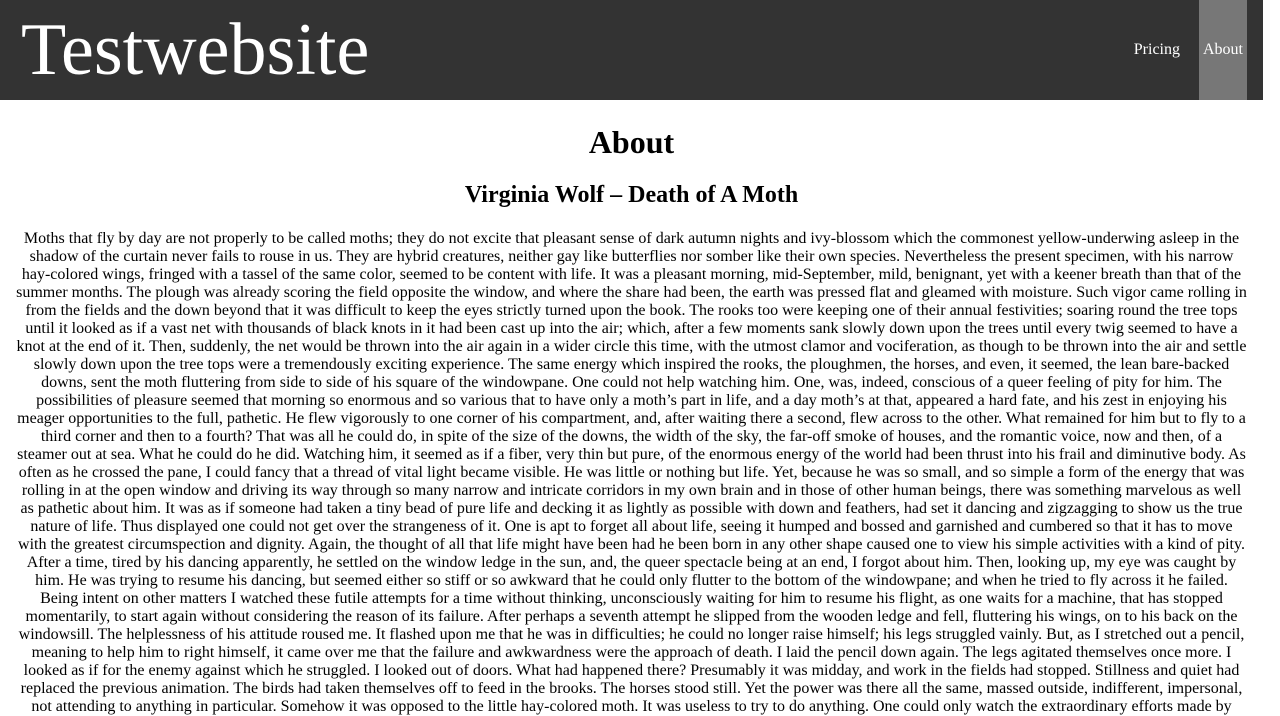 The image size is (1280, 716). Describe the element at coordinates (1157, 50) in the screenshot. I see `nav-link-pricing: Pricing` at that location.